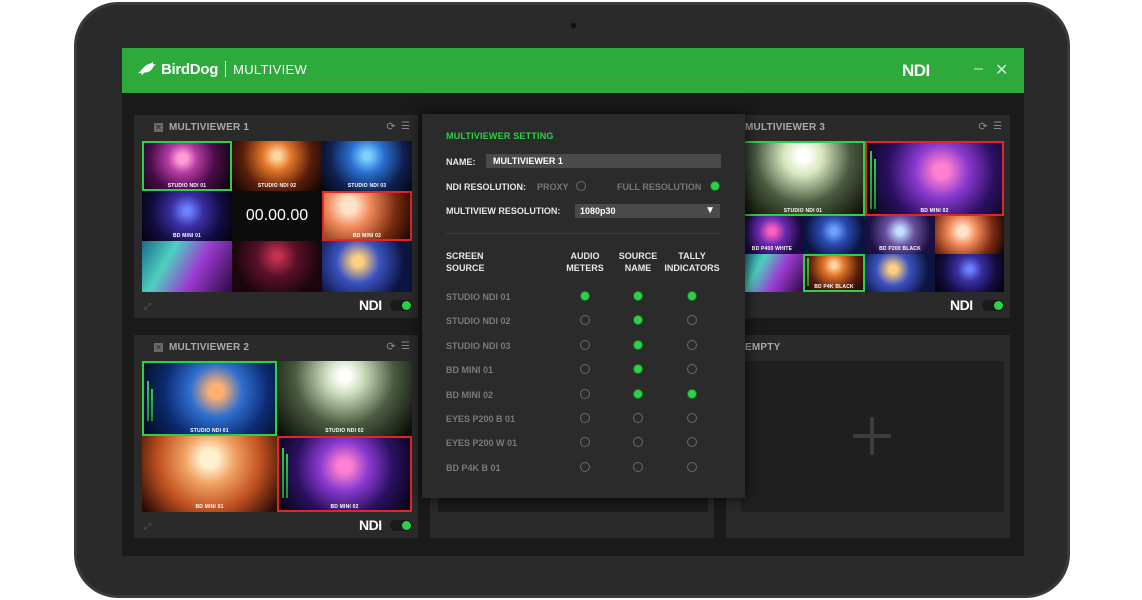 The image size is (1142, 600). Describe the element at coordinates (763, 347) in the screenshot. I see `panel-title: EMPTY` at that location.